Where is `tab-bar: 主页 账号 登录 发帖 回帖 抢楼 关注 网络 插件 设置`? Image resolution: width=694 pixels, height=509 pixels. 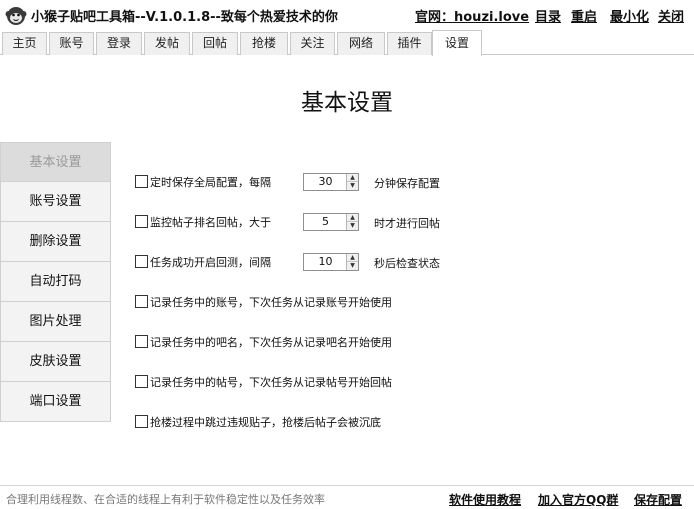 tab-bar: 主页 账号 登录 发帖 回帖 抢楼 关注 网络 插件 设置 is located at coordinates (347, 43).